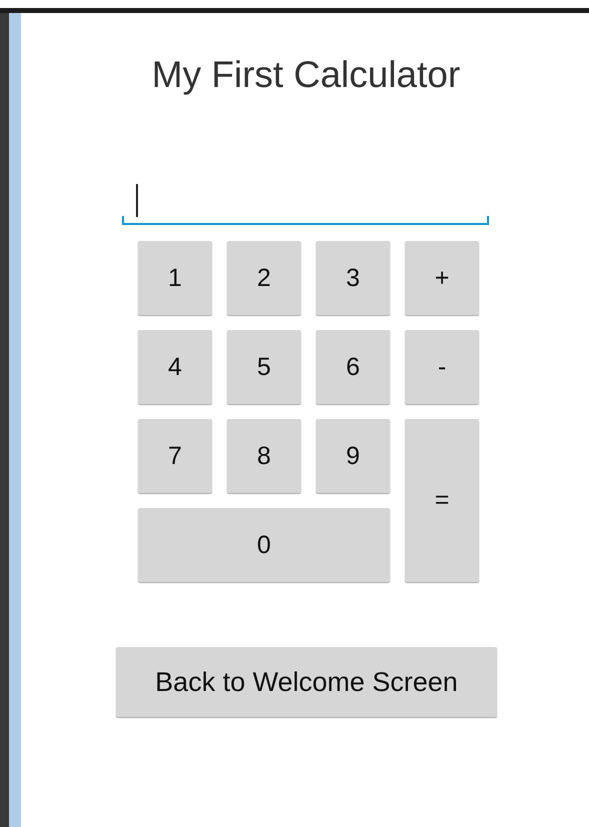 The height and width of the screenshot is (827, 589). What do you see at coordinates (264, 367) in the screenshot?
I see `key-button: 5` at bounding box center [264, 367].